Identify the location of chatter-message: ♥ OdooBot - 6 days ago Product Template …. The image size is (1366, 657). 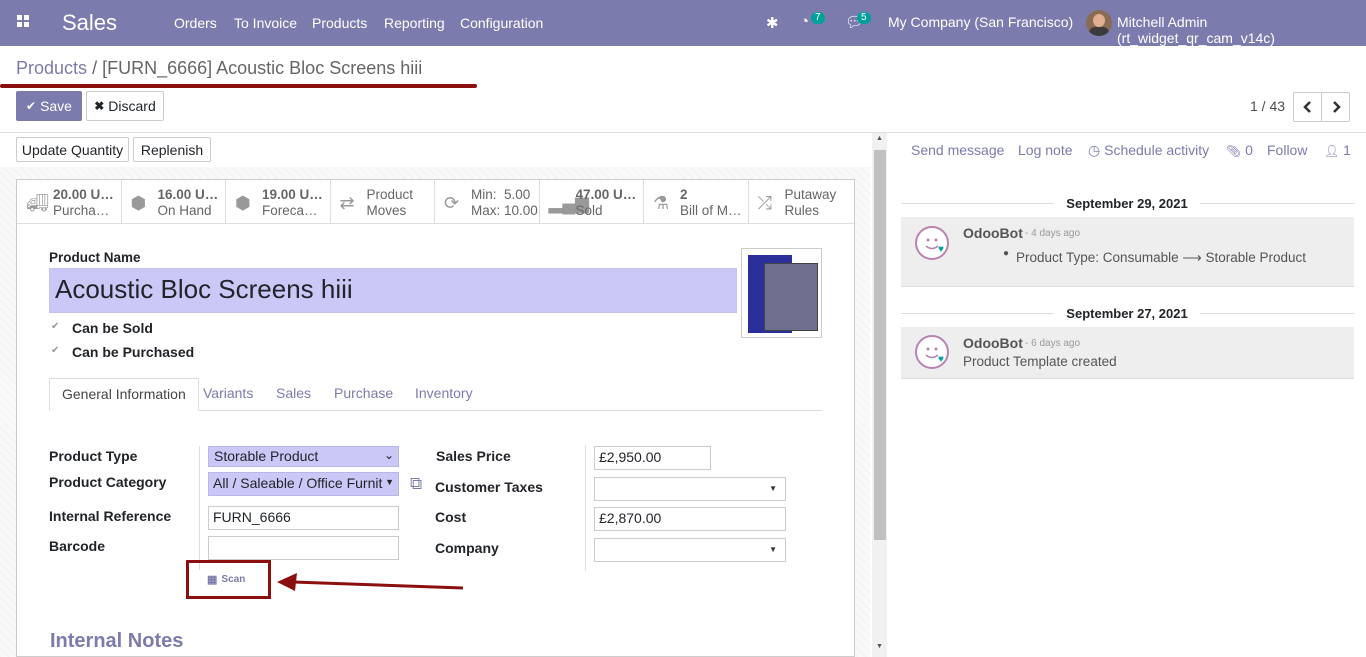
(1127, 353).